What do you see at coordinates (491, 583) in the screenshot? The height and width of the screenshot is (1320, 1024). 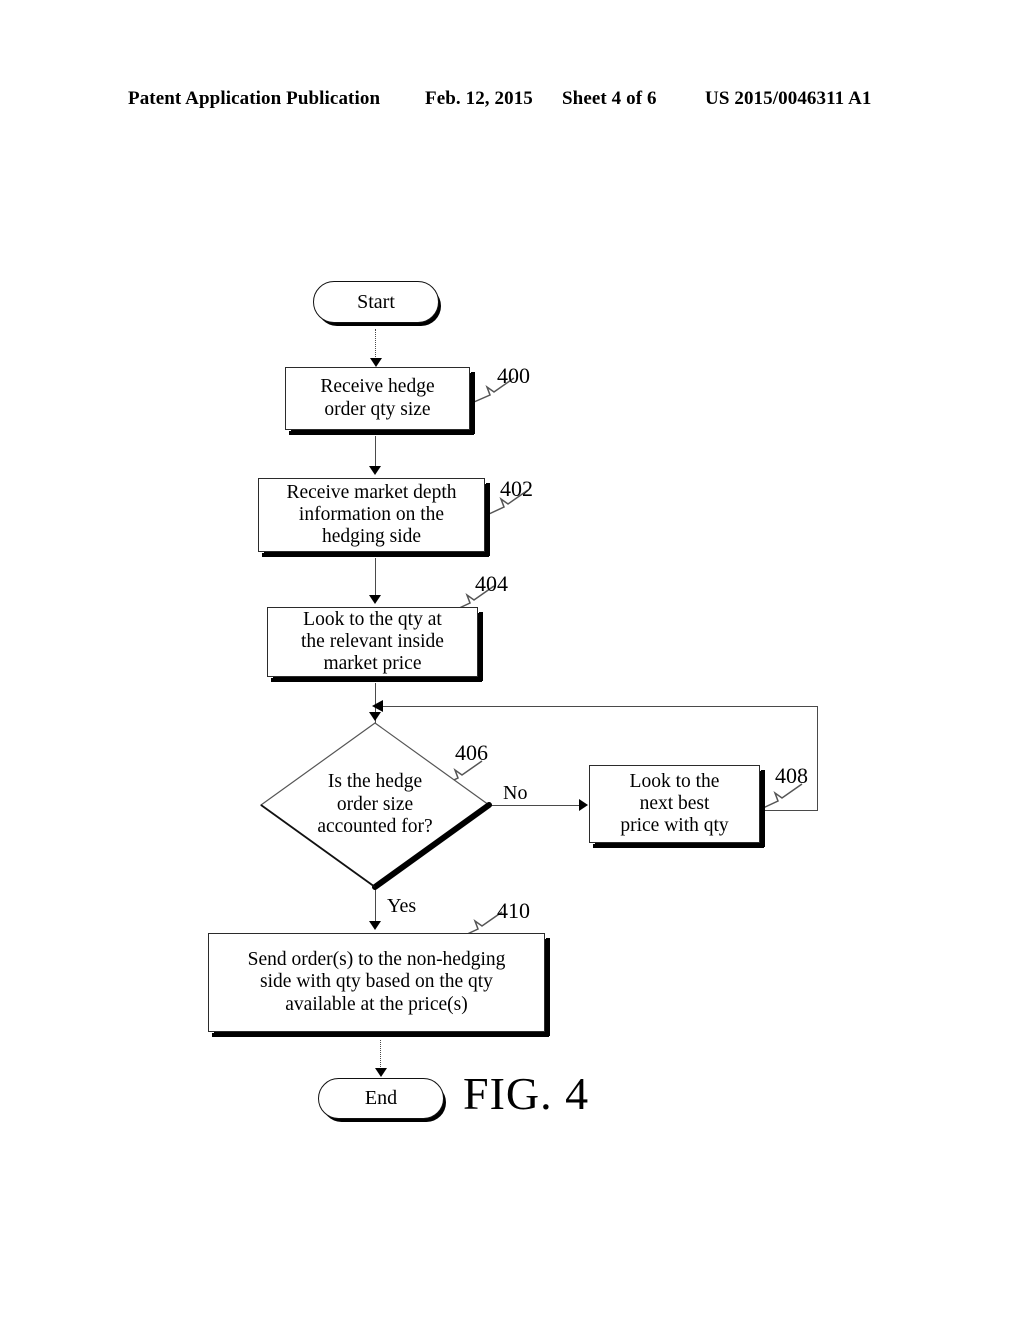 I see `reference-numeral-404: 404` at bounding box center [491, 583].